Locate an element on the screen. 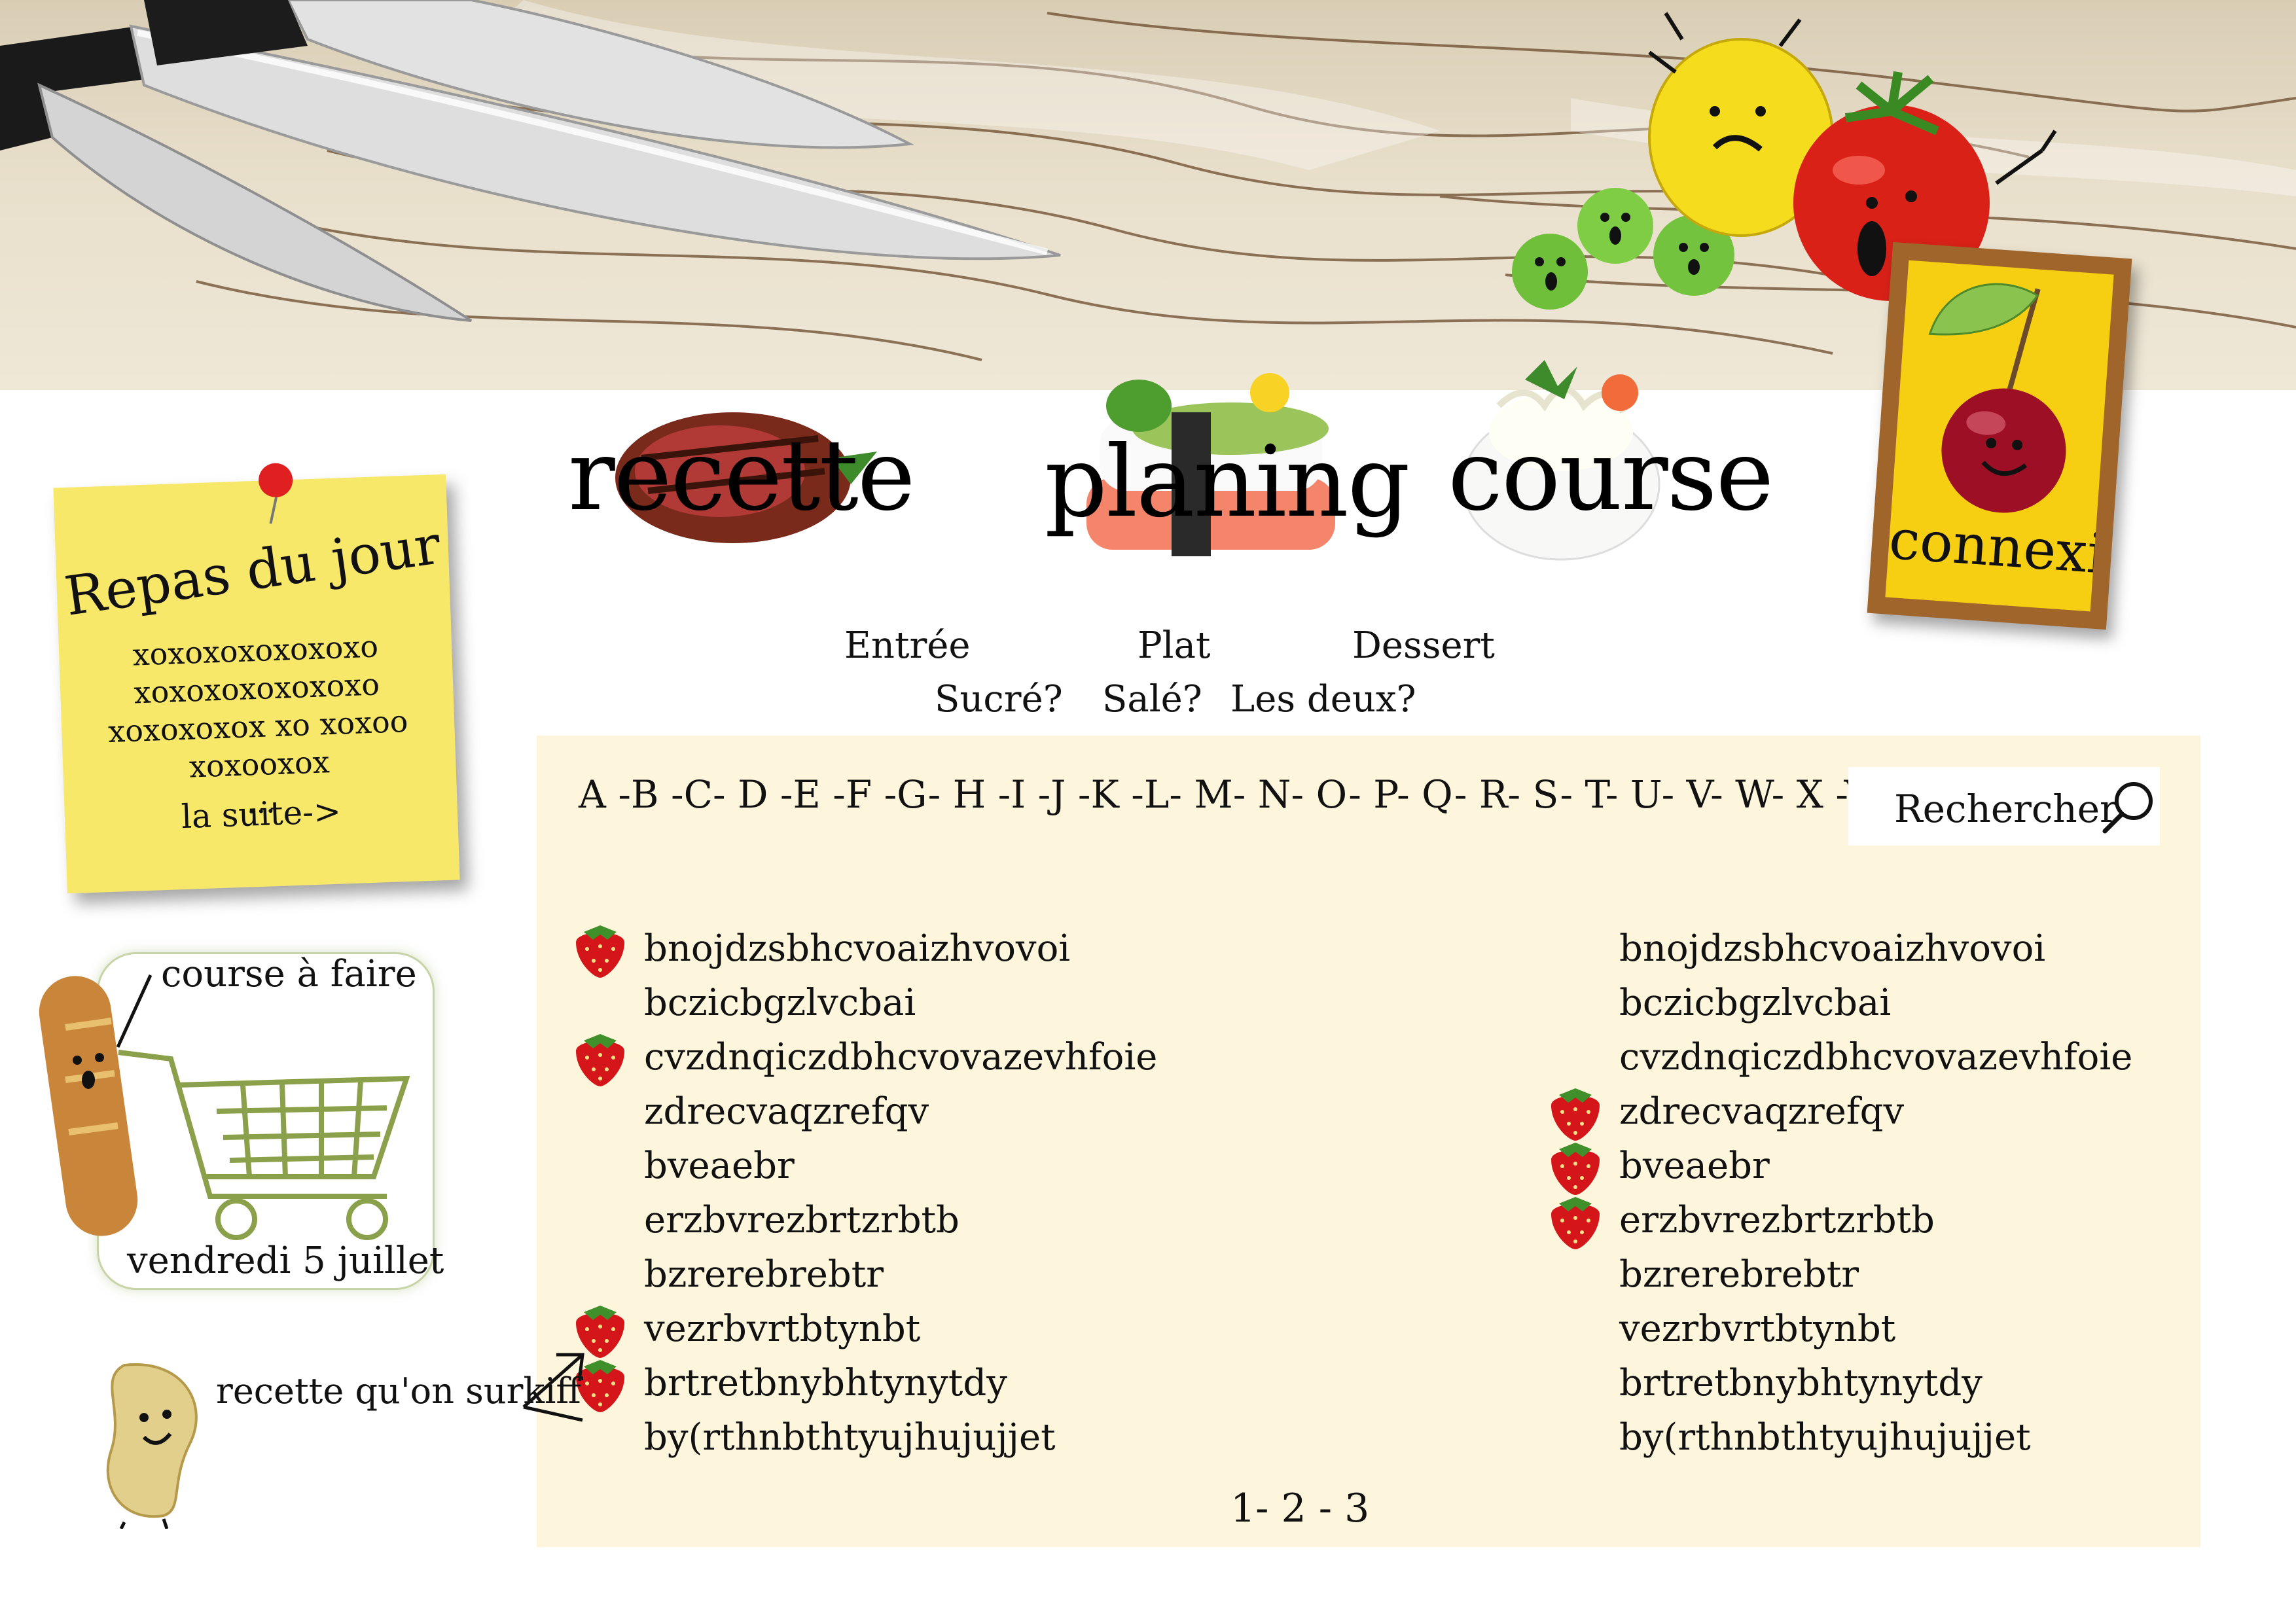 The image size is (2296, 1623). nav-course: course is located at coordinates (1611, 476).